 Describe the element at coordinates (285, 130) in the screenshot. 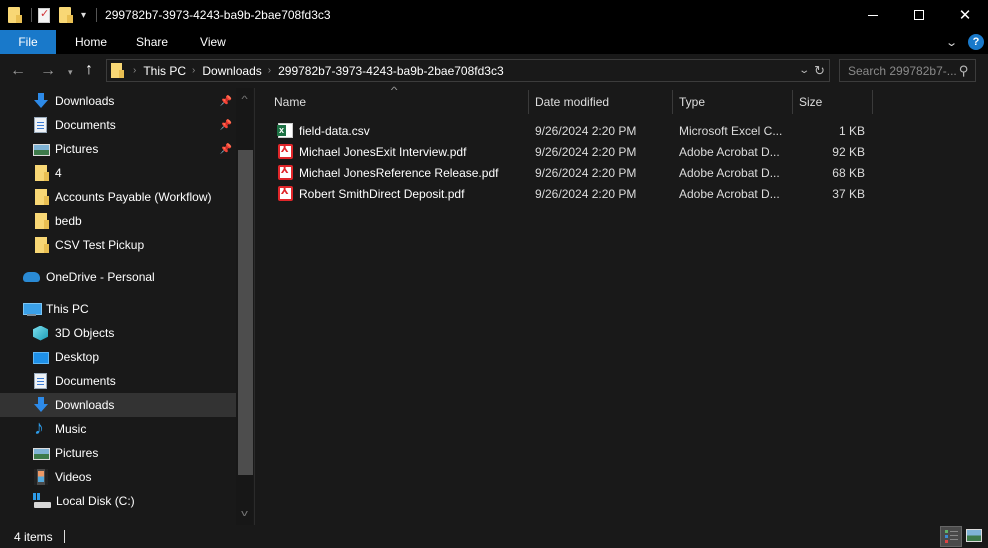

I see `excel-csv-icon` at that location.